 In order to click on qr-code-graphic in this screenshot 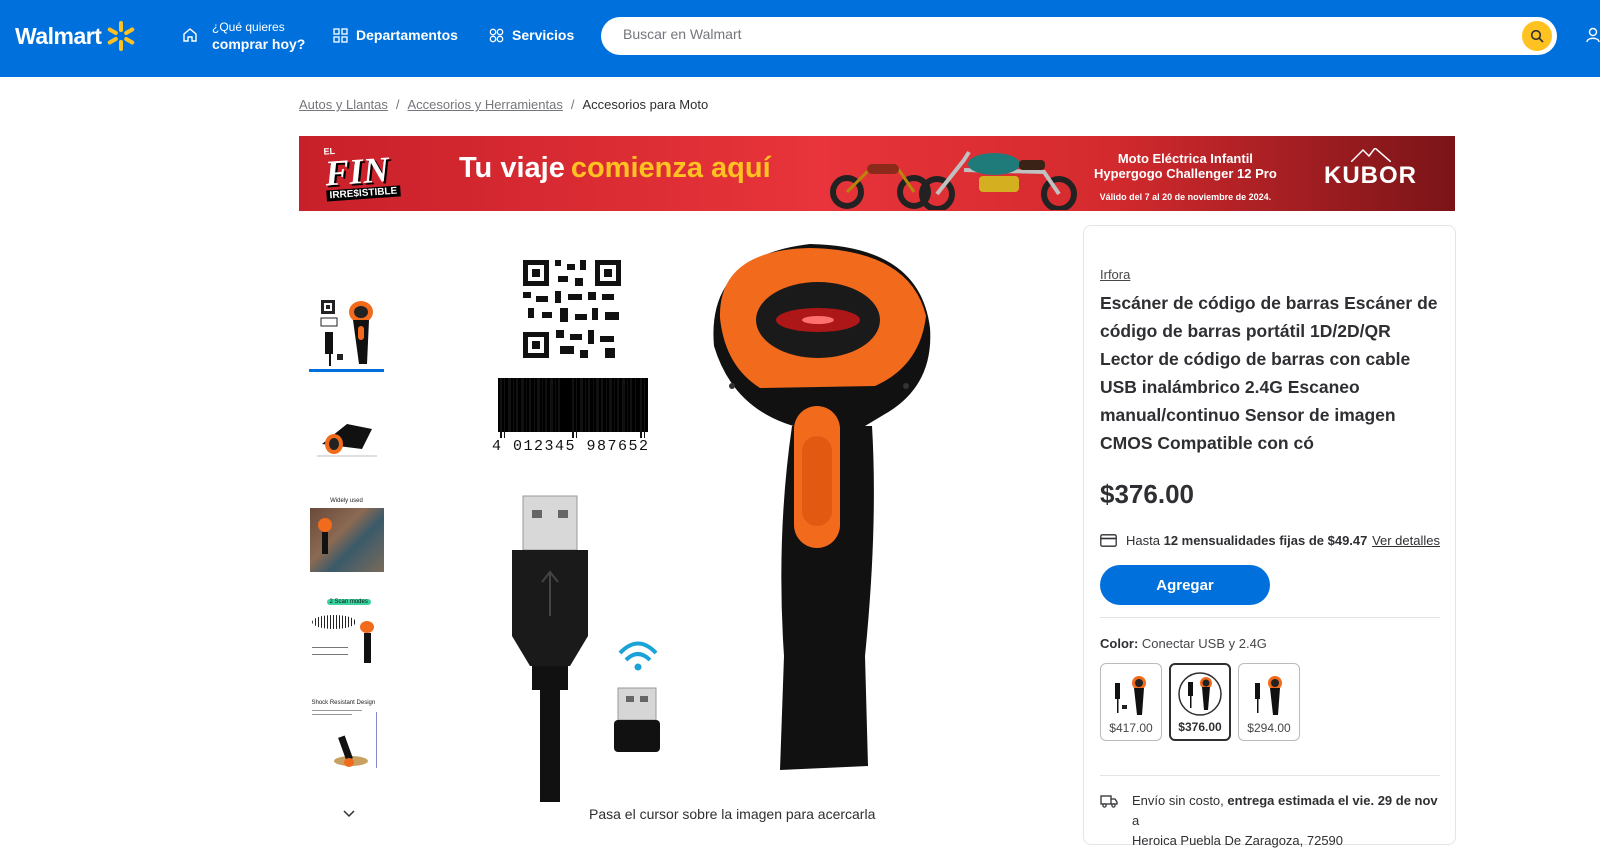, I will do `click(572, 309)`.